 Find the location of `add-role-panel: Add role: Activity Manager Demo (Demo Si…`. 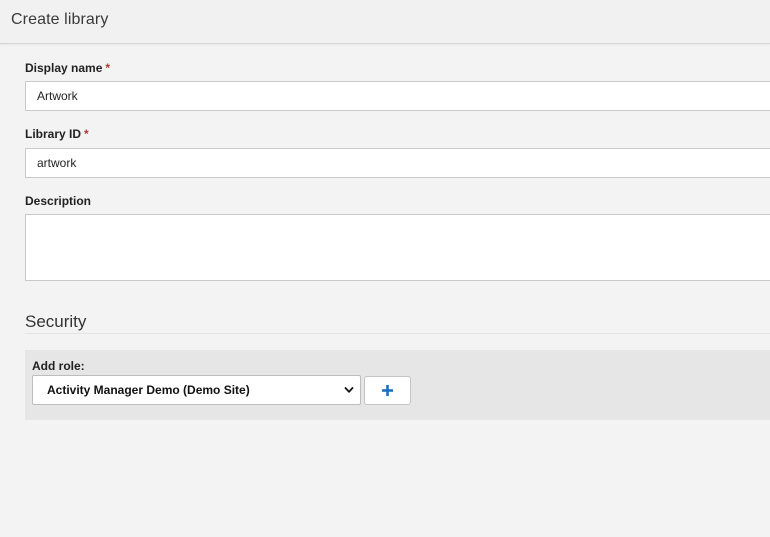

add-role-panel: Add role: Activity Manager Demo (Demo Si… is located at coordinates (397, 385).